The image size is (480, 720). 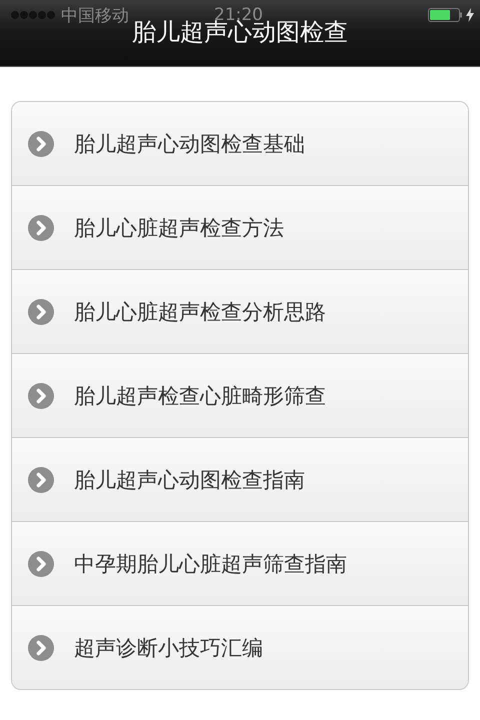 I want to click on menu-item: 胎儿超声心动图检查指南, so click(x=240, y=479).